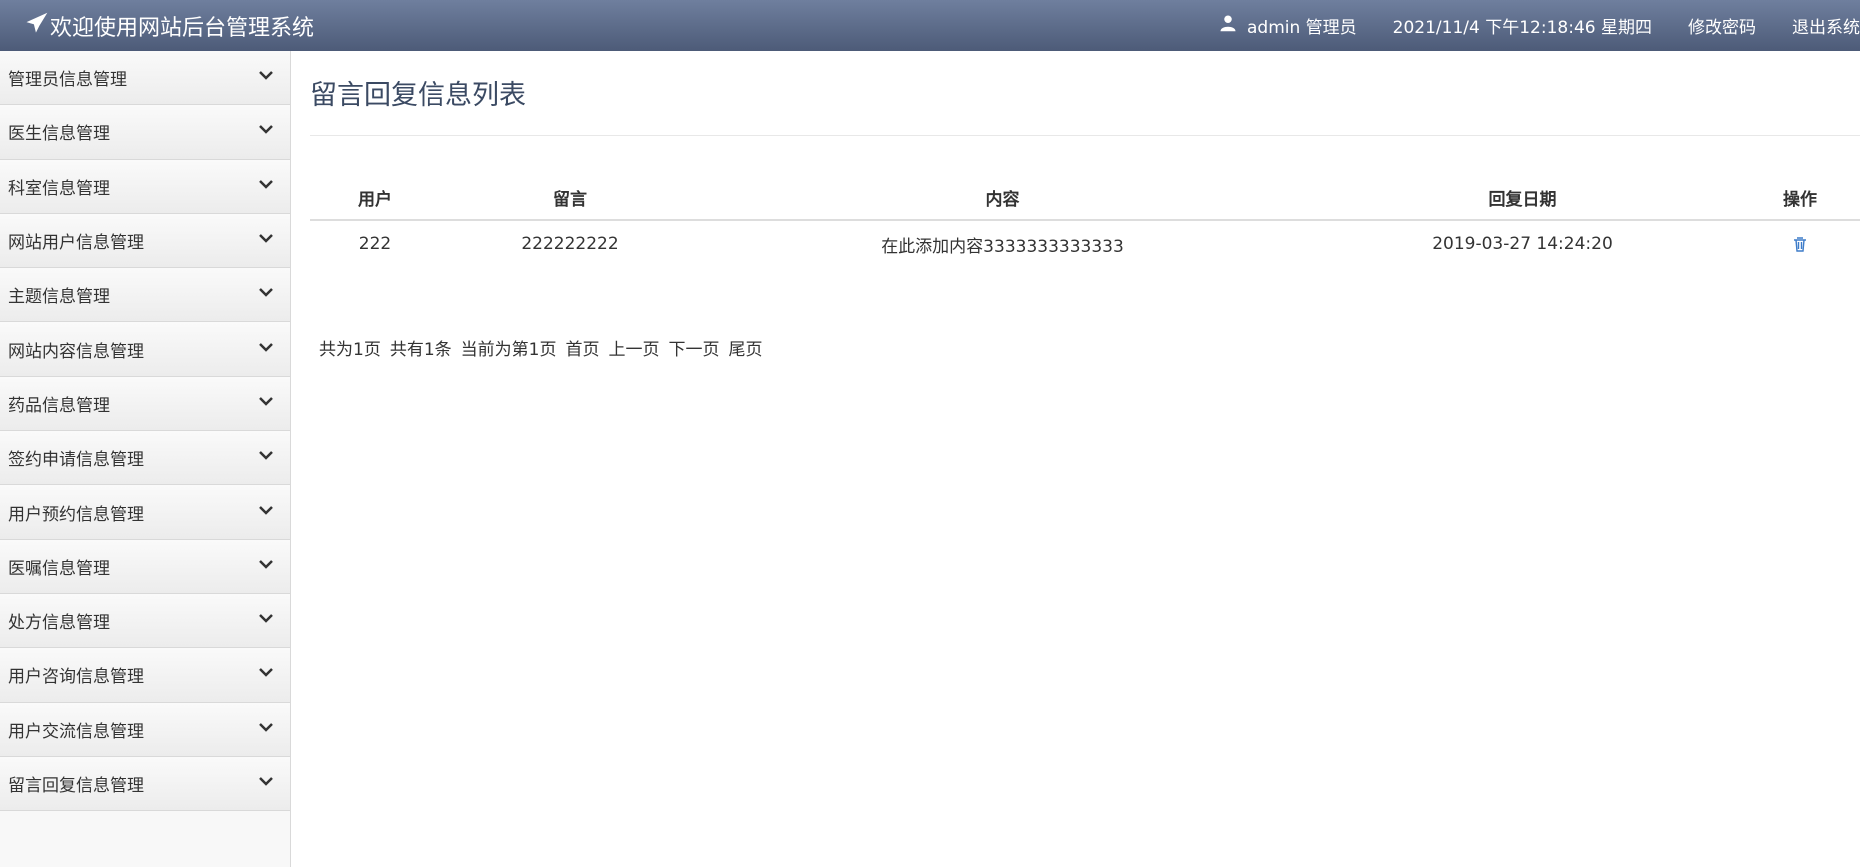  What do you see at coordinates (145, 404) in the screenshot?
I see `sidebar-item-drugs: 药品信息管理` at bounding box center [145, 404].